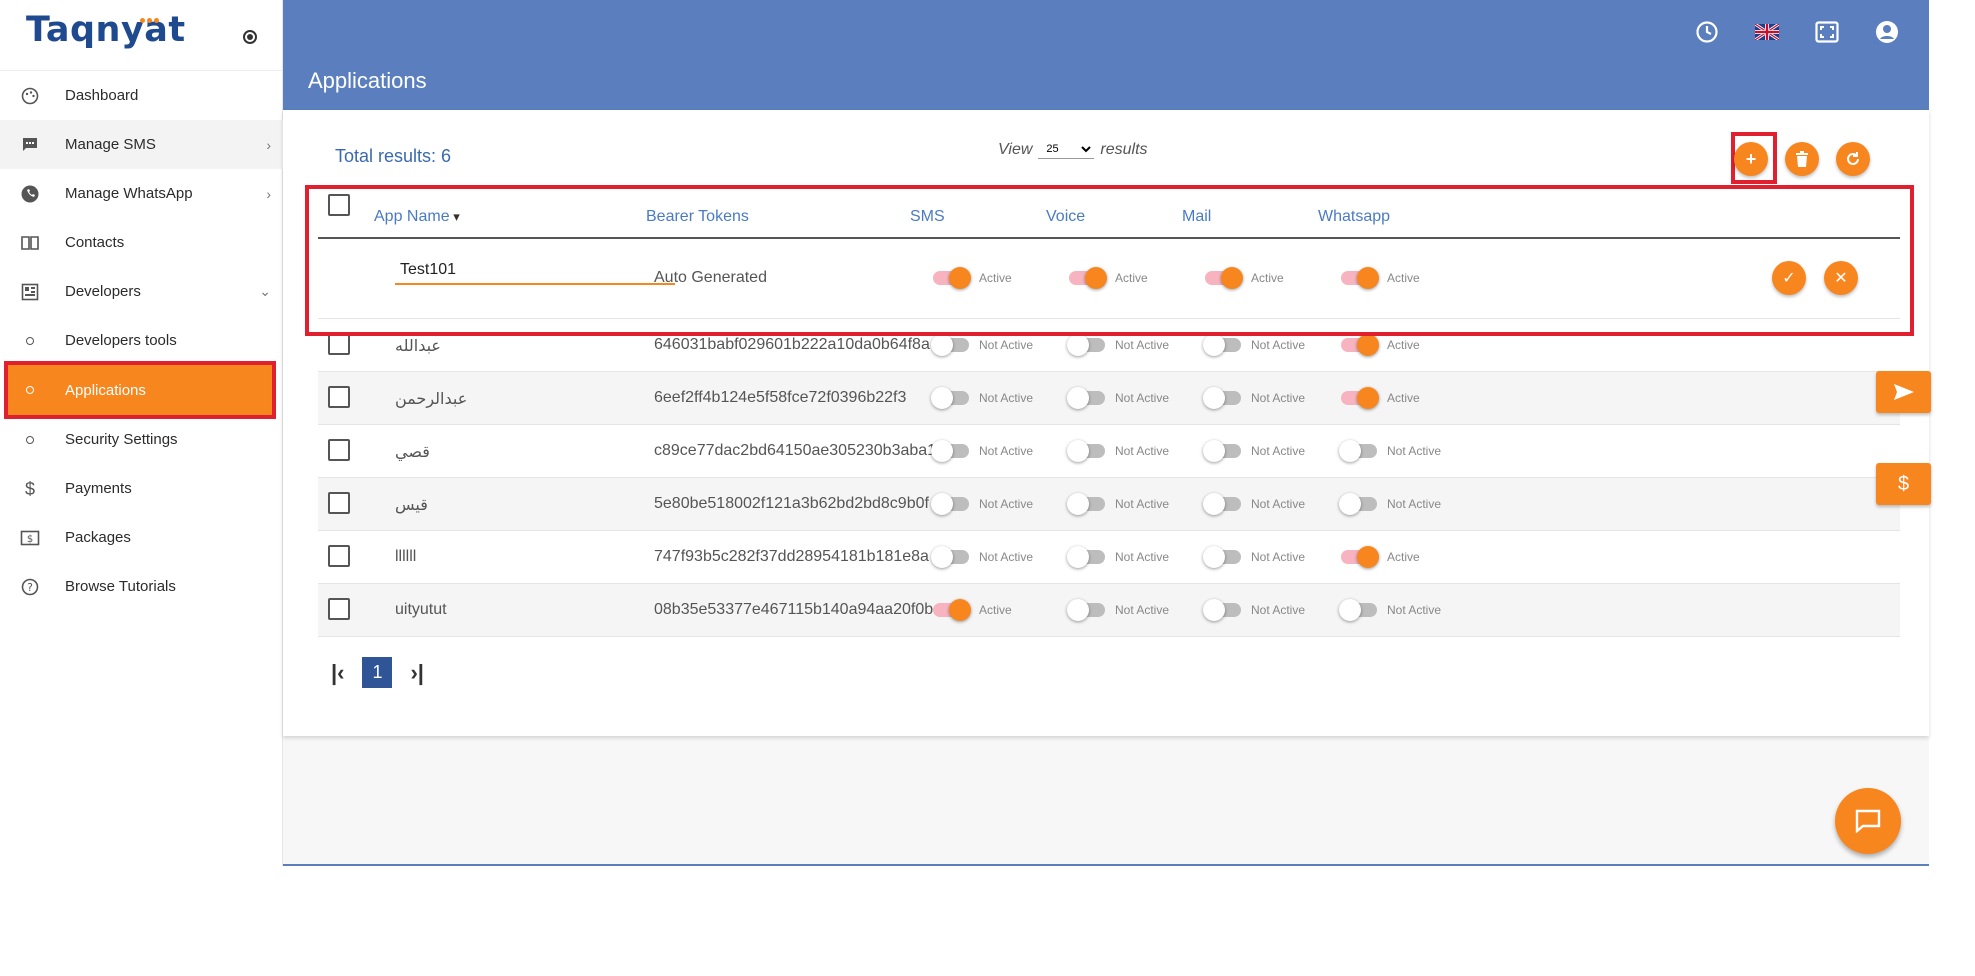 The width and height of the screenshot is (1975, 976). I want to click on sidebar-item-manage-sms: Manage SMS ›, so click(141, 144).